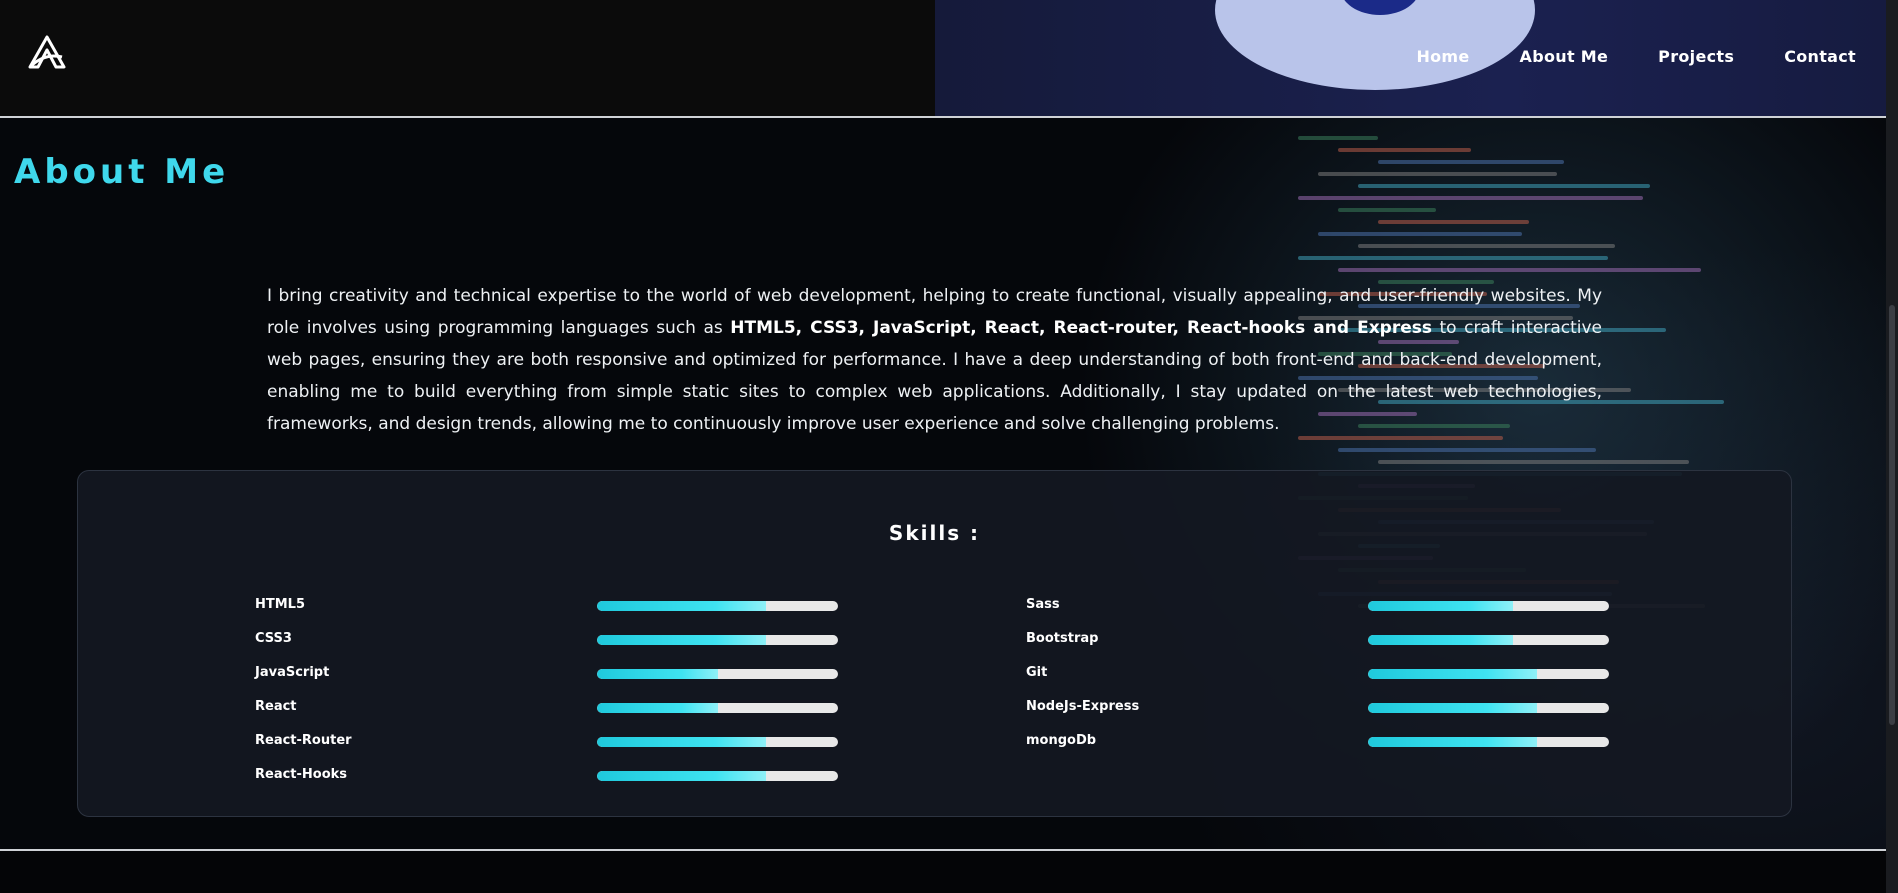 This screenshot has height=893, width=1898. I want to click on skill-name: React-Hooks, so click(301, 774).